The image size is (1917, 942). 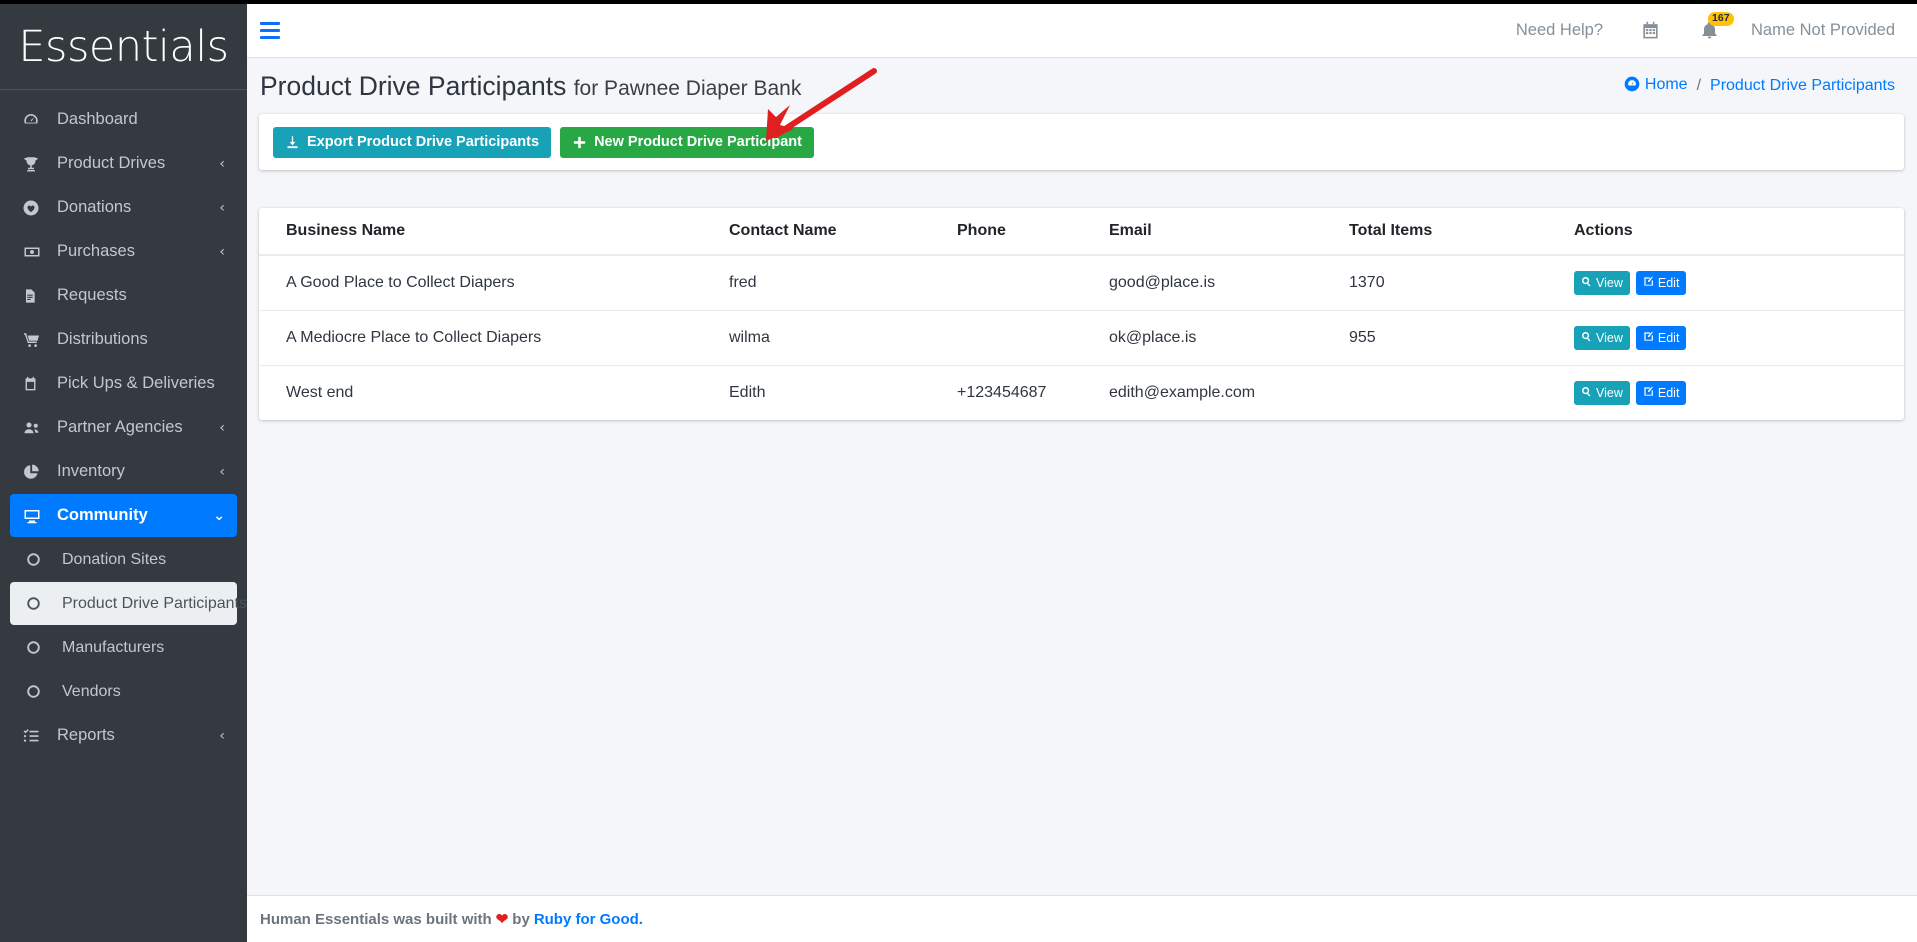 What do you see at coordinates (843, 338) in the screenshot?
I see `cell-contact-name: wilma` at bounding box center [843, 338].